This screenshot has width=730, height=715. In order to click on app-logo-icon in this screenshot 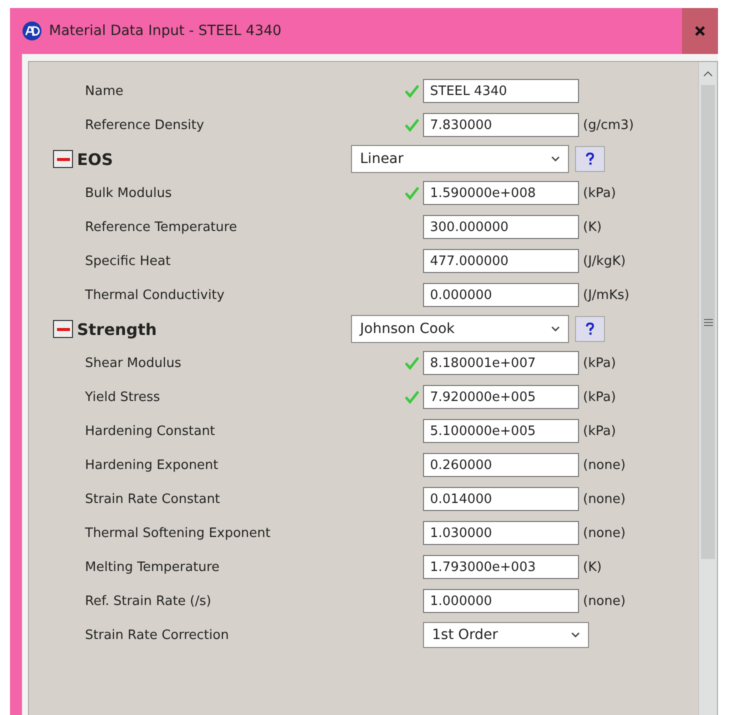, I will do `click(32, 31)`.